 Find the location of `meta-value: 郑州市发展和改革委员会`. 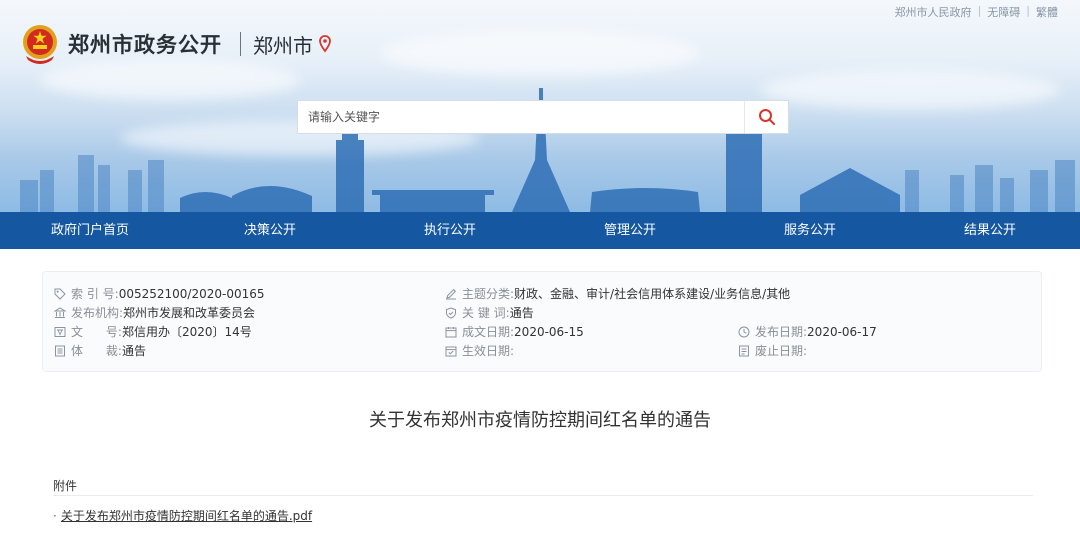

meta-value: 郑州市发展和改革委员会 is located at coordinates (189, 313).